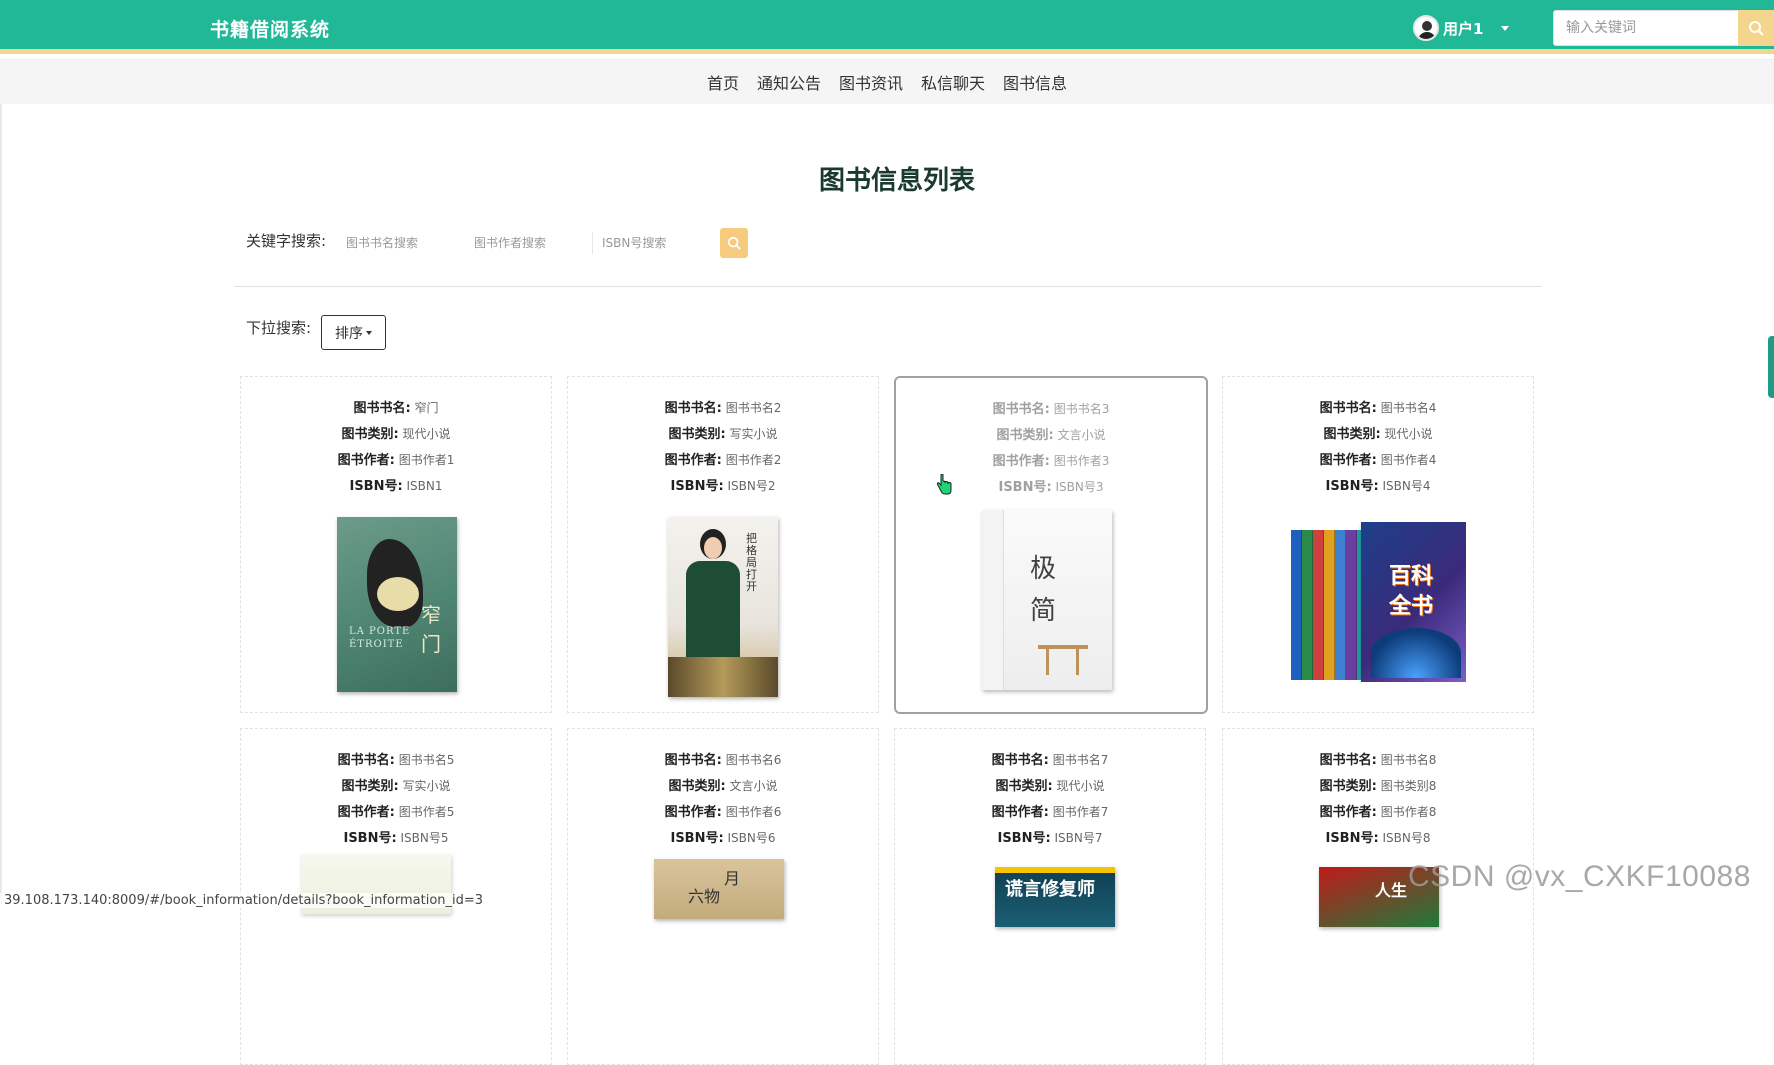 Image resolution: width=1774 pixels, height=1065 pixels. What do you see at coordinates (713, 548) in the screenshot?
I see `cover-portrait-face` at bounding box center [713, 548].